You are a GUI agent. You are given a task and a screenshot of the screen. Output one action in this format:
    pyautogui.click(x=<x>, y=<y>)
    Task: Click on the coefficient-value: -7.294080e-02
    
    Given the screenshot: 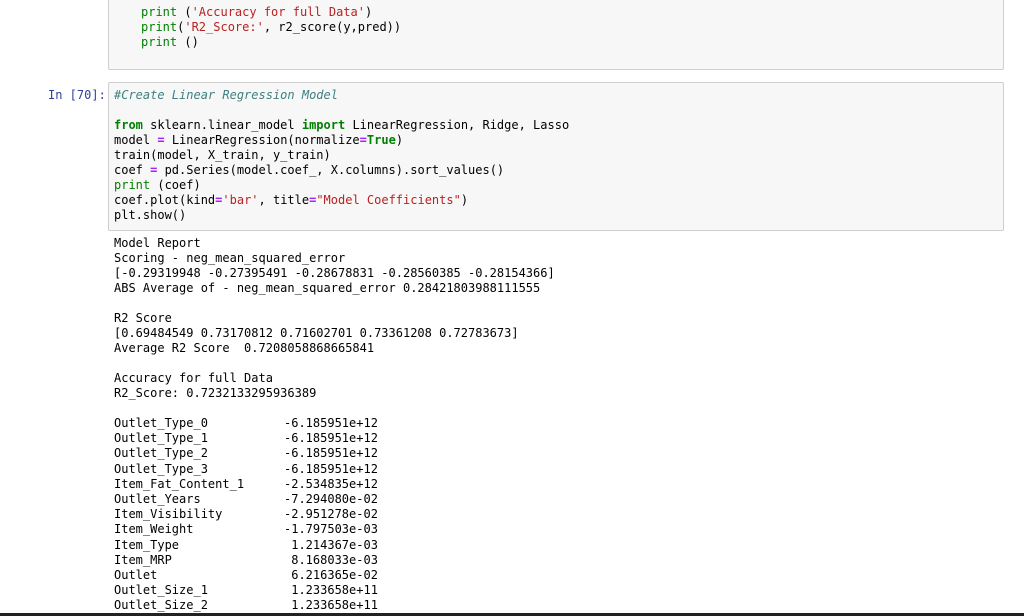 What is the action you would take?
    pyautogui.click(x=331, y=498)
    